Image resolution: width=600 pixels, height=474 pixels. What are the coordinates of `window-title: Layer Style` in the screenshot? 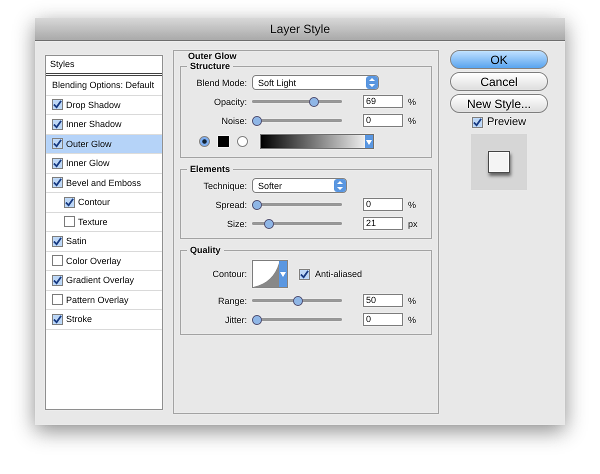 It's located at (300, 29).